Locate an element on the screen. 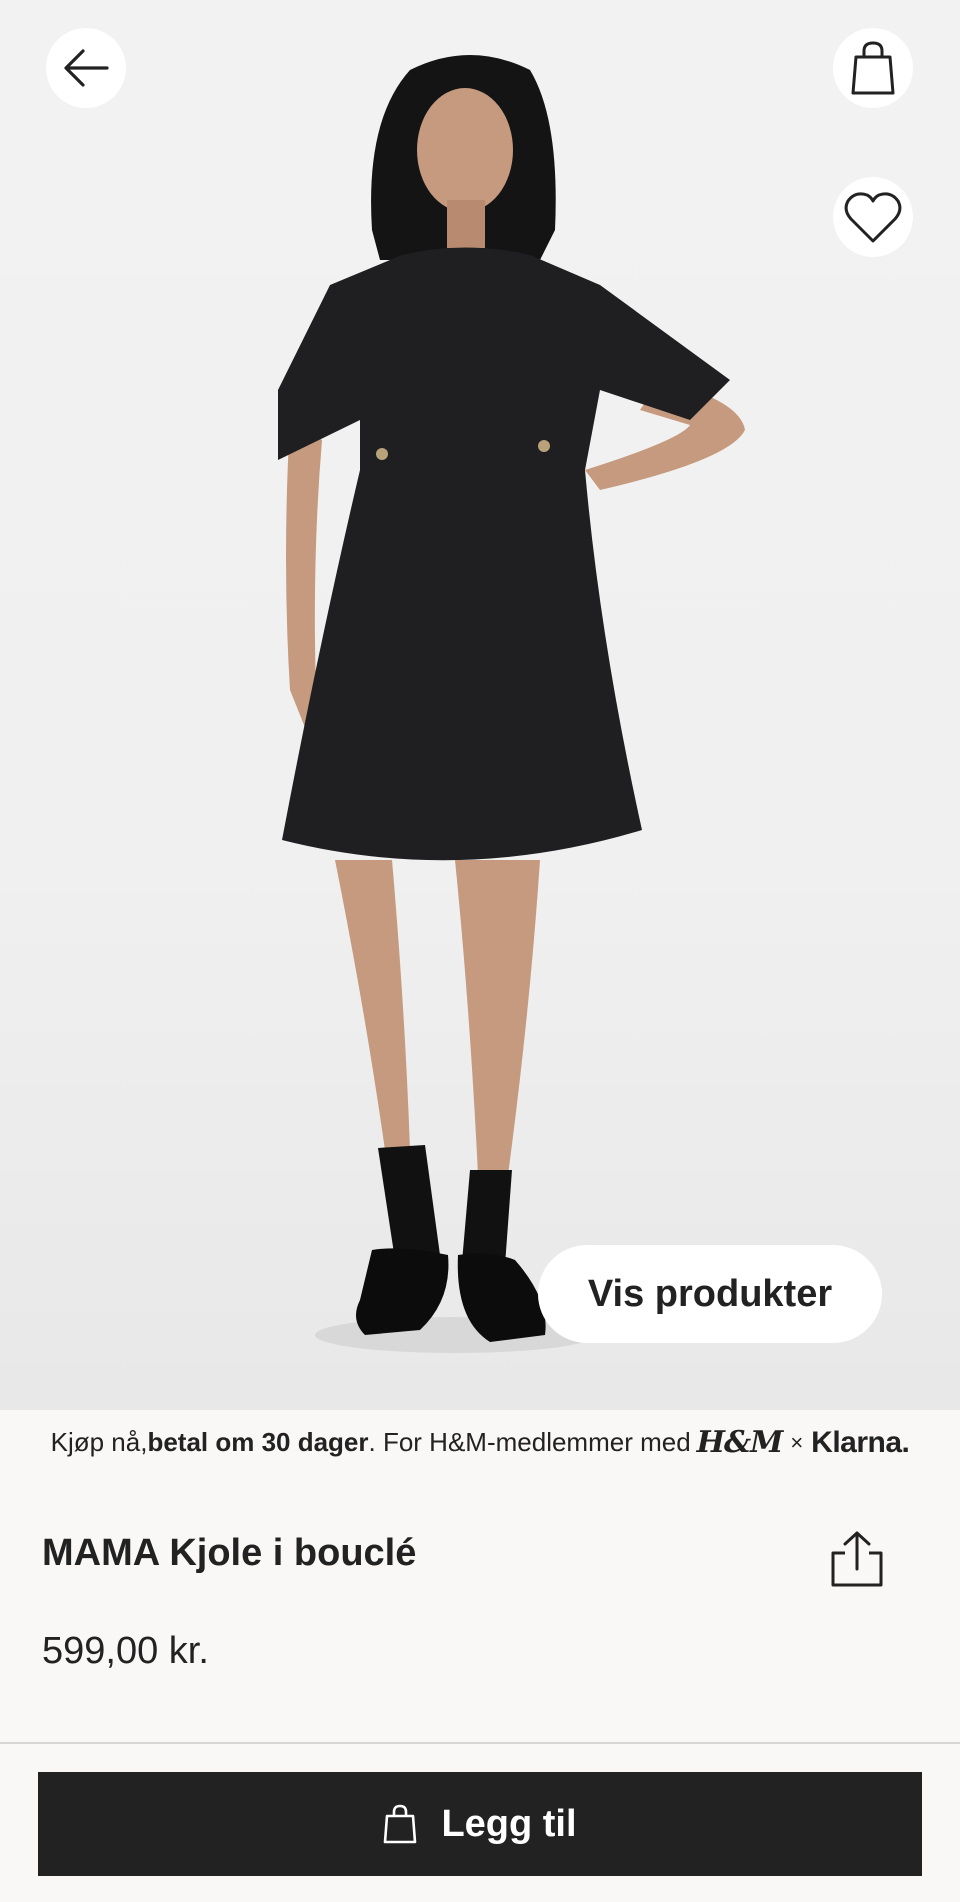 The image size is (960, 1902). add-to-bag-label: Legg til is located at coordinates (509, 1823).